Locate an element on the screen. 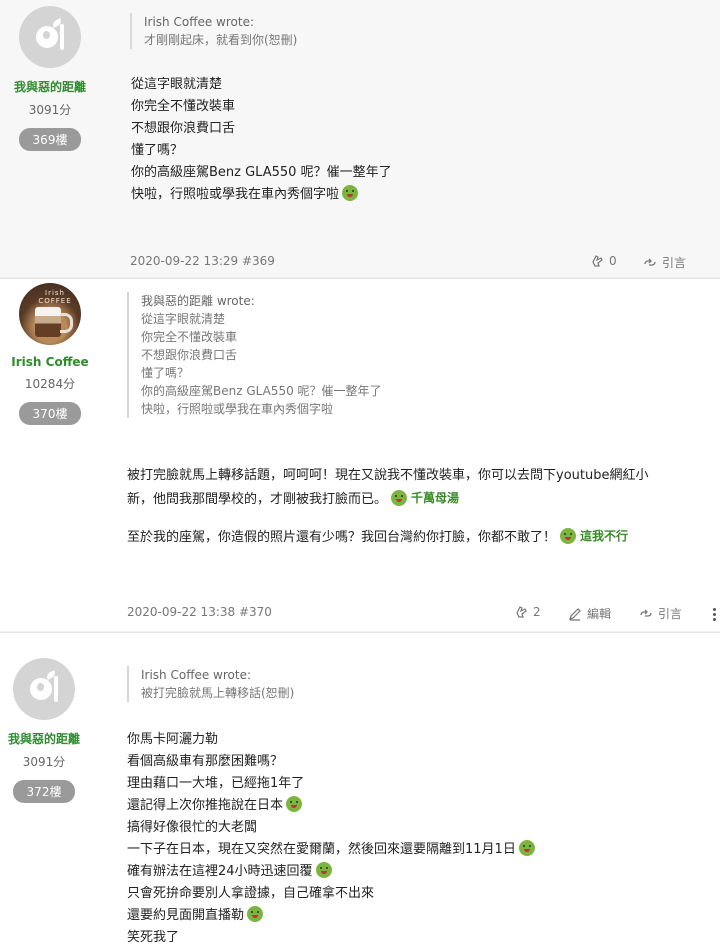 This screenshot has width=720, height=951. body-line: 笑死我了 is located at coordinates (153, 937).